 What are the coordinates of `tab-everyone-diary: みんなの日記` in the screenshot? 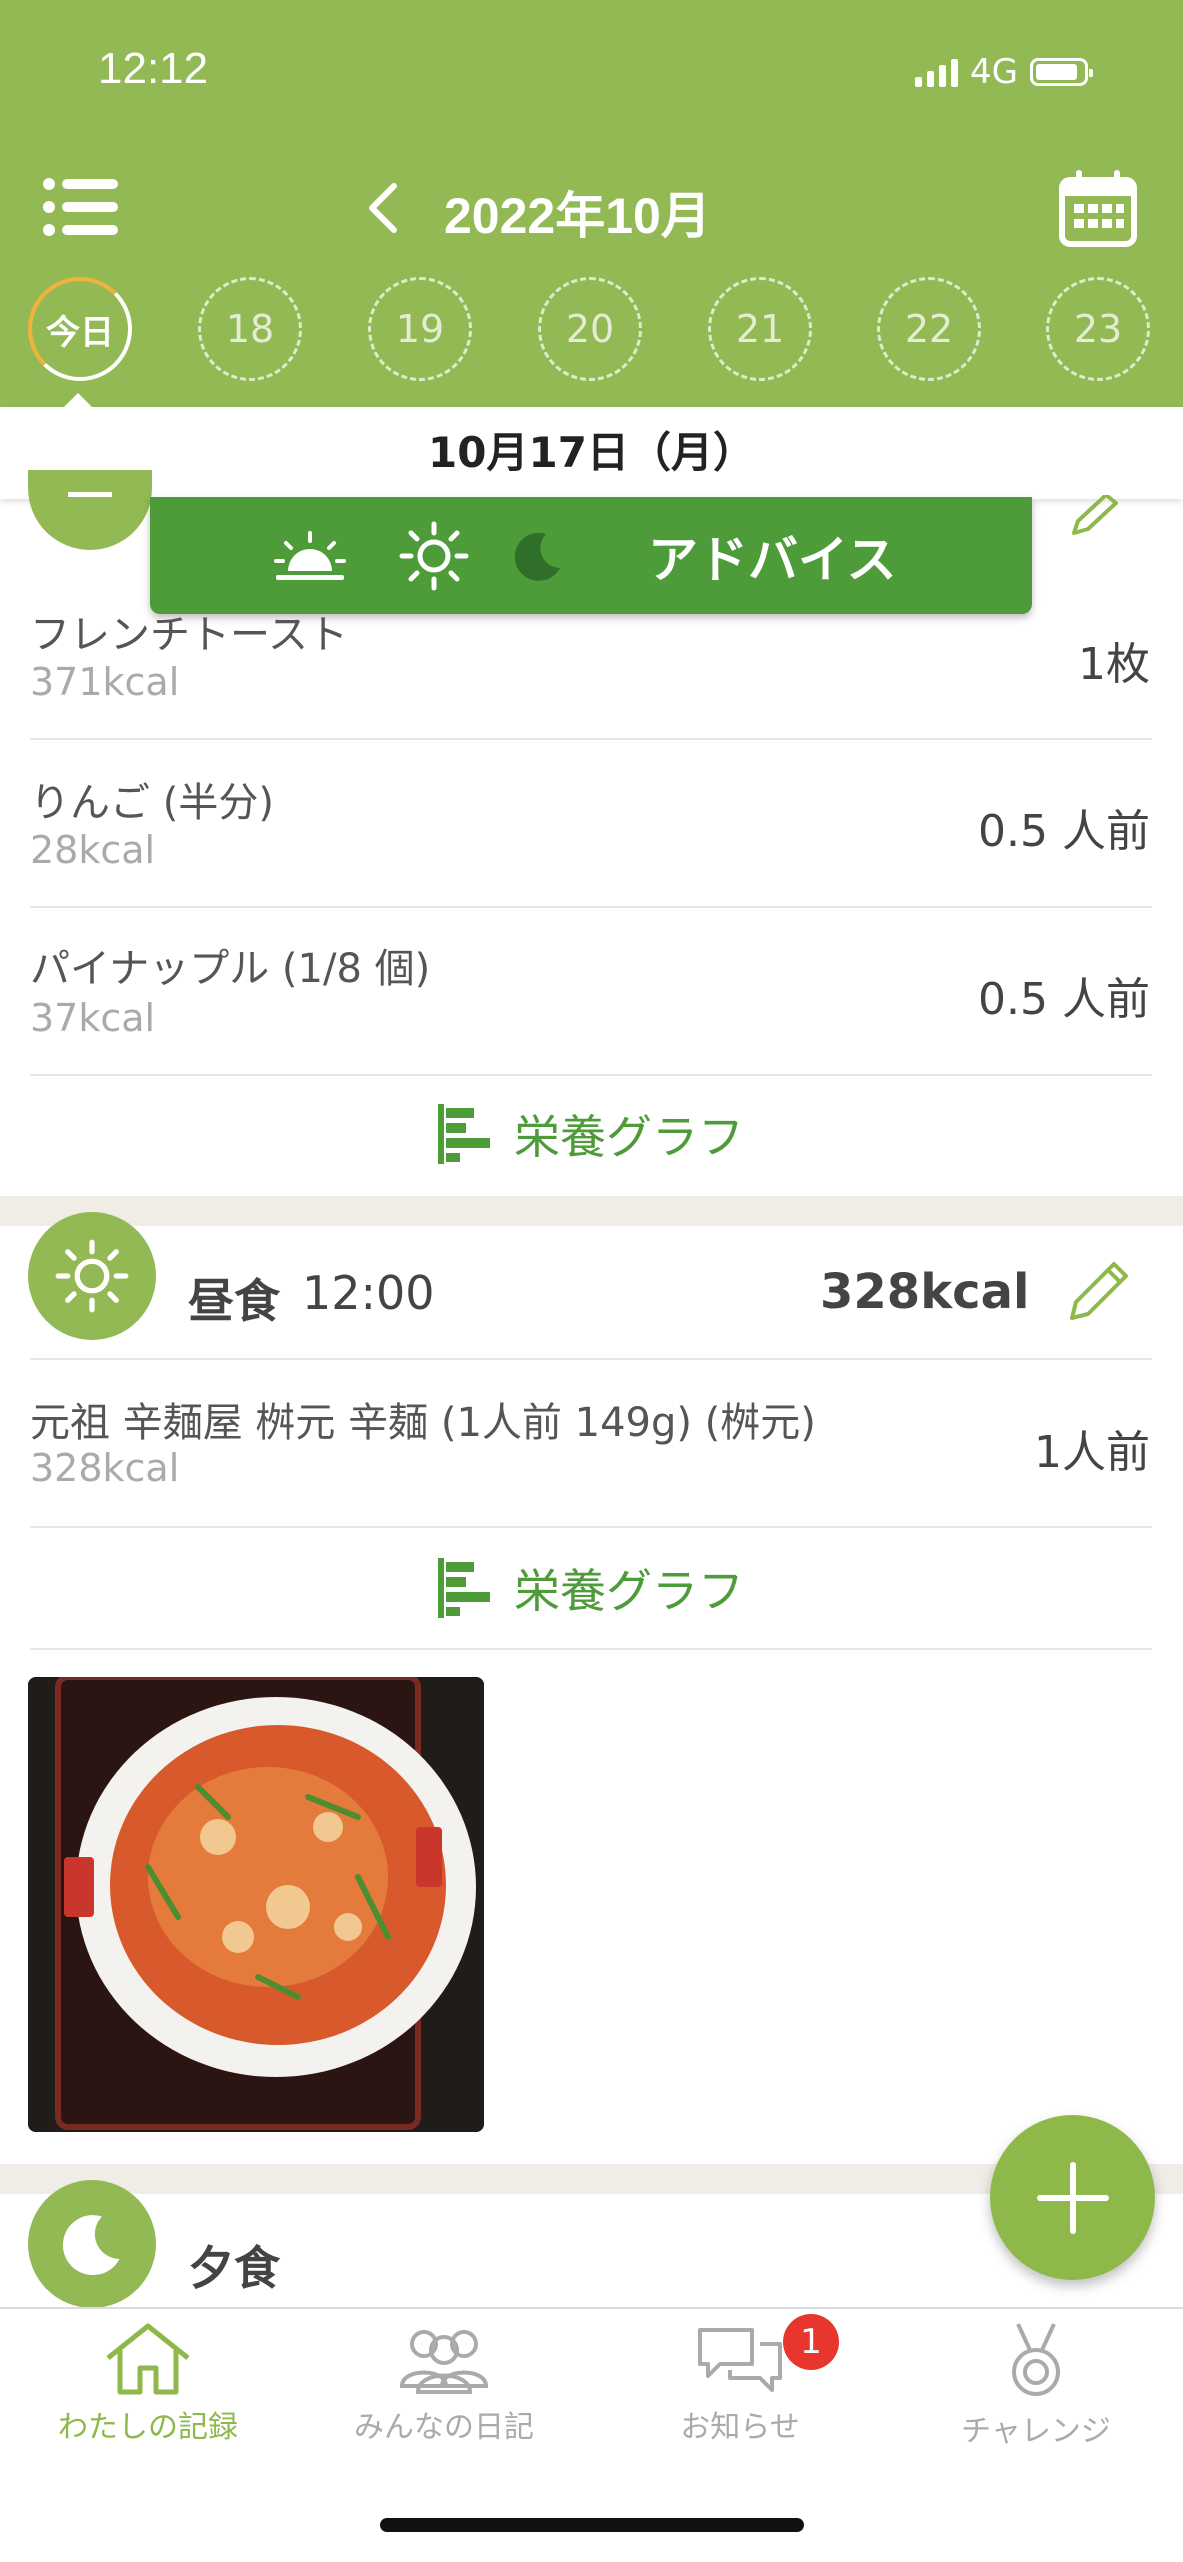 It's located at (444, 2390).